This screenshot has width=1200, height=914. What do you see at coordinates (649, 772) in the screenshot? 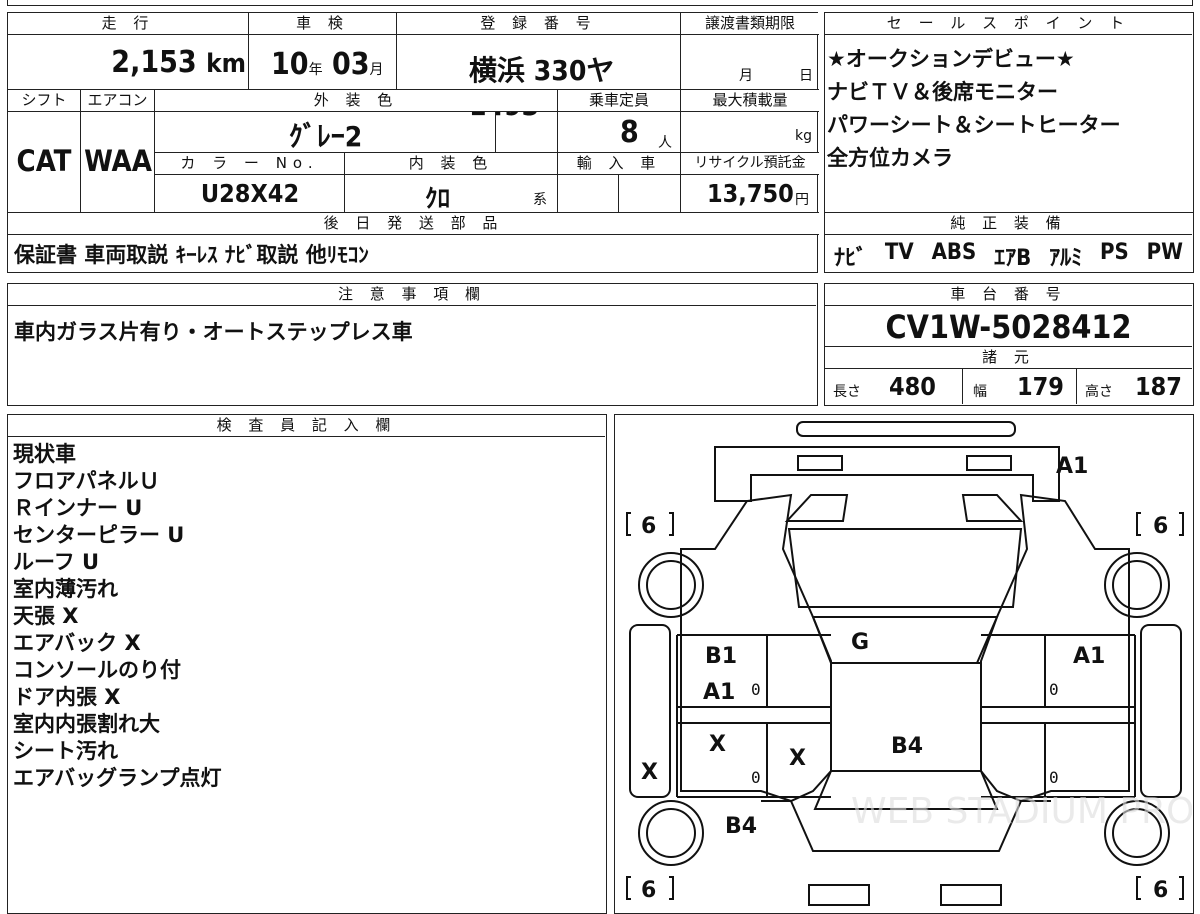
I see `mark-left-side: X` at bounding box center [649, 772].